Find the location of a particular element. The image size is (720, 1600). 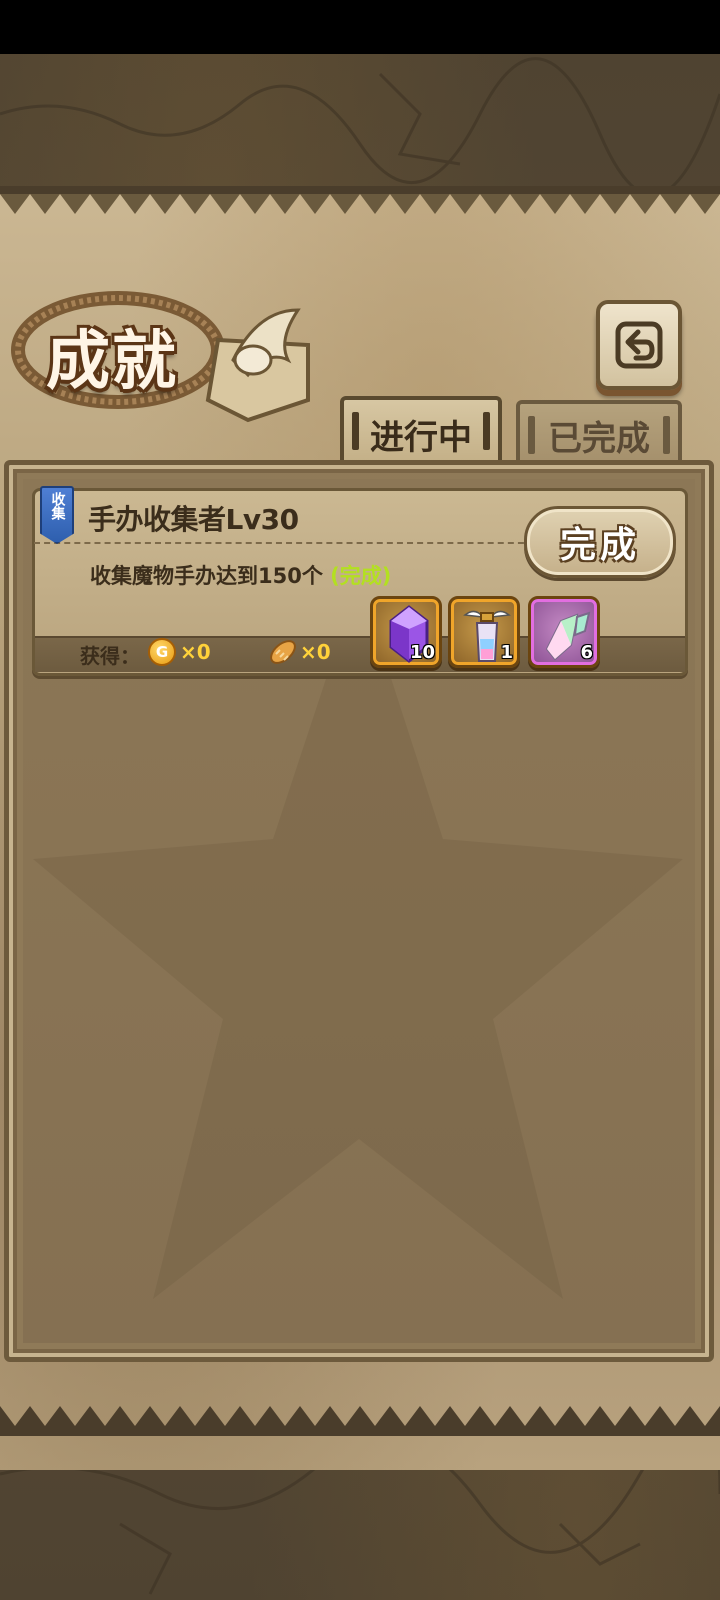

achievement-name: 手办收集者Lv30 is located at coordinates (193, 519).